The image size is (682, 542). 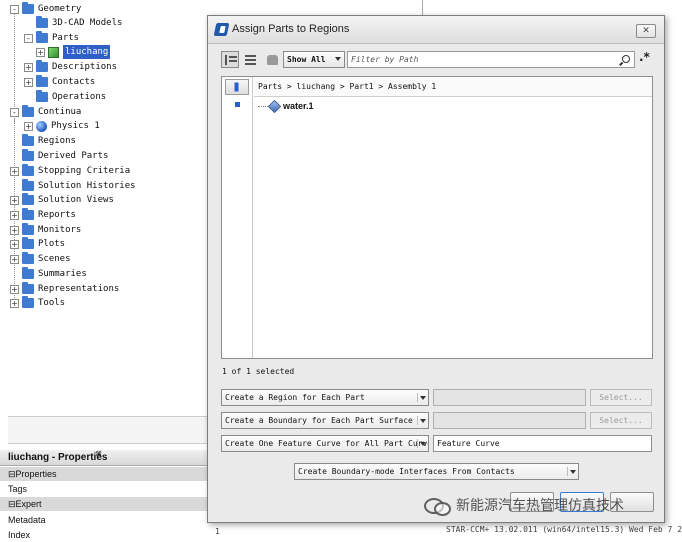 I want to click on tree-node-derived-parts: Derived Parts, so click(x=65, y=156).